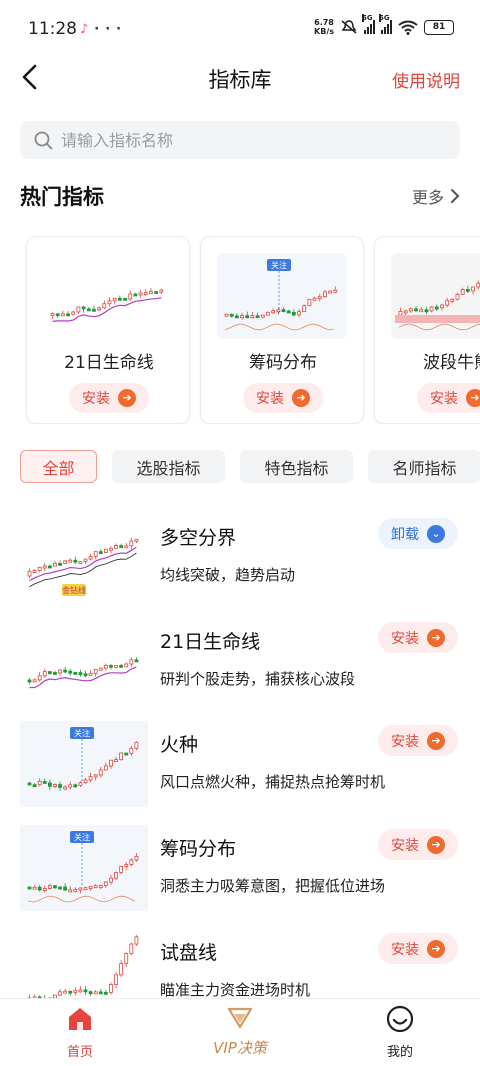 Image resolution: width=480 pixels, height=1066 pixels. Describe the element at coordinates (109, 363) in the screenshot. I see `card-name: 21日生命线` at that location.